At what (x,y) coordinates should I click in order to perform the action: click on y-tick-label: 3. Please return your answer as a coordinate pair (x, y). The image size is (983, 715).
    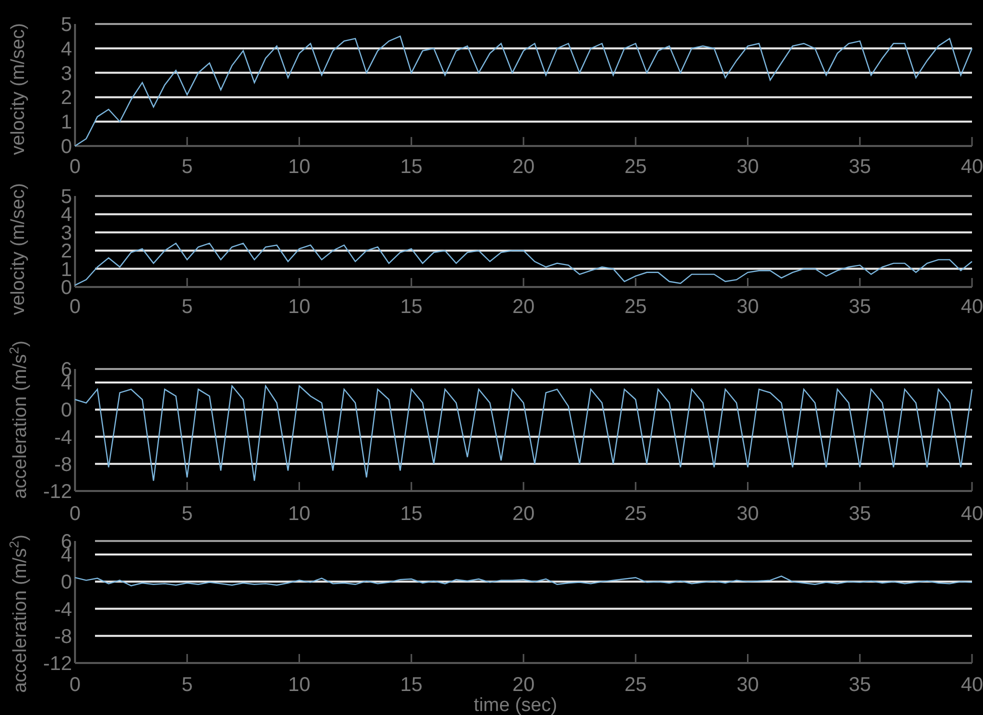
    Looking at the image, I should click on (66, 73).